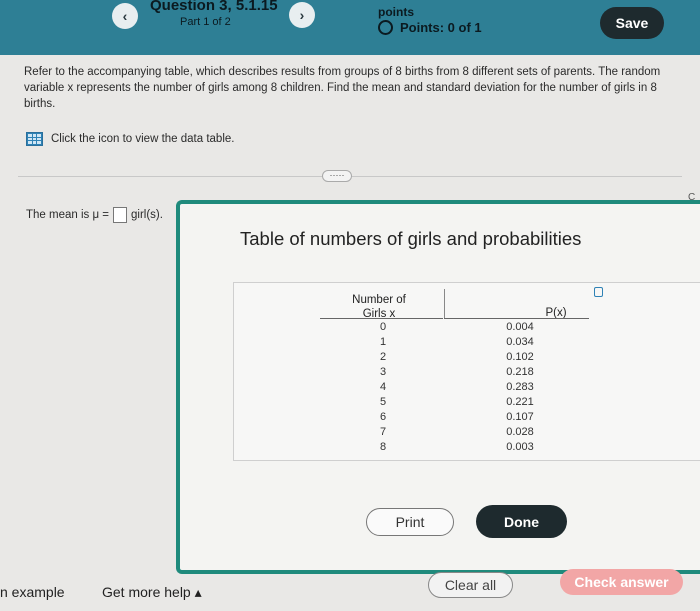 The height and width of the screenshot is (611, 700). What do you see at coordinates (143, 139) in the screenshot?
I see `table-link-label: Click the icon to view the data table.` at bounding box center [143, 139].